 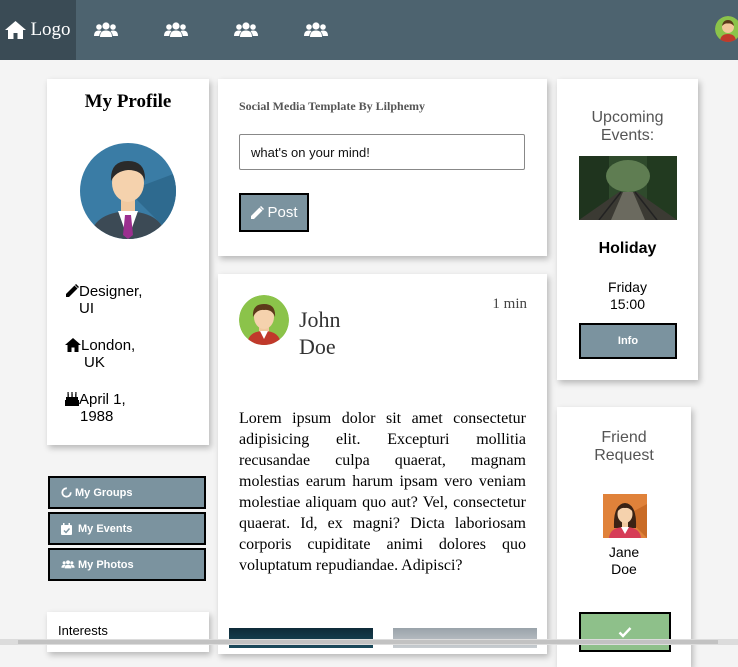 I want to click on my-events-label: My Events, so click(x=105, y=528).